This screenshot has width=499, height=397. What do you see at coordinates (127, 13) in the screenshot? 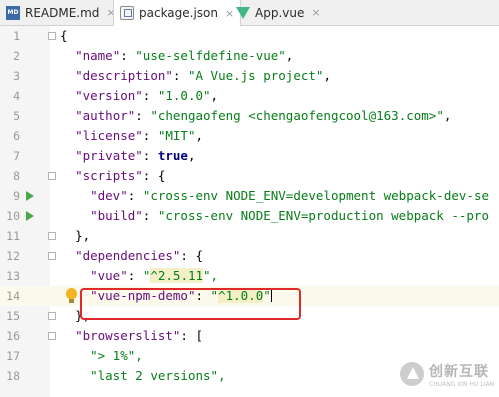
I see `json-file-icon` at bounding box center [127, 13].